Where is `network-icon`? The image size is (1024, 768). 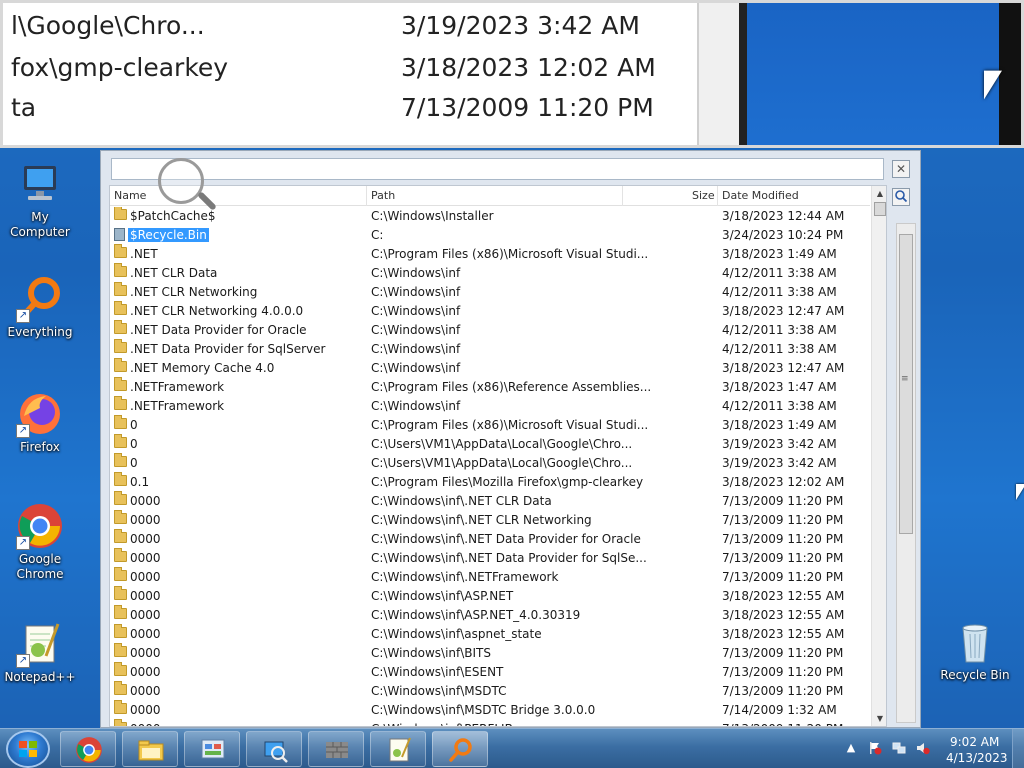
network-icon is located at coordinates (899, 748).